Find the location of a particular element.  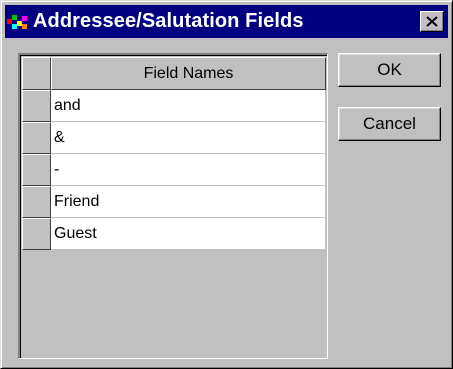

title-bar: Addressee/Salutation Fields is located at coordinates (226, 21).